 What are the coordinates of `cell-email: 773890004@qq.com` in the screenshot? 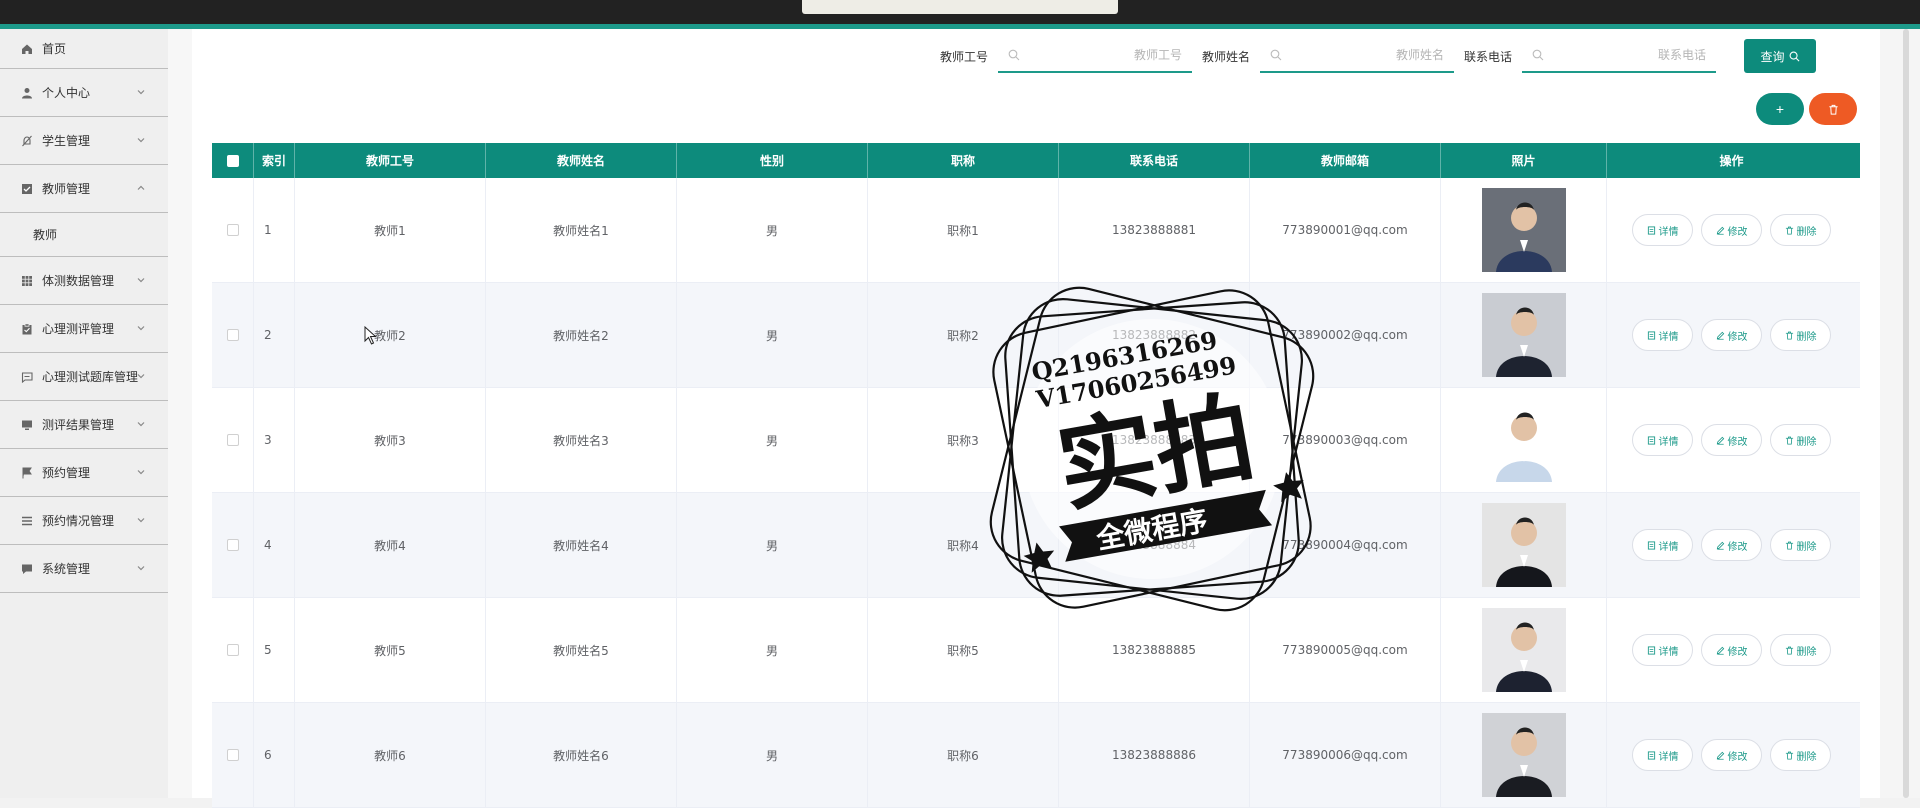 It's located at (1345, 545).